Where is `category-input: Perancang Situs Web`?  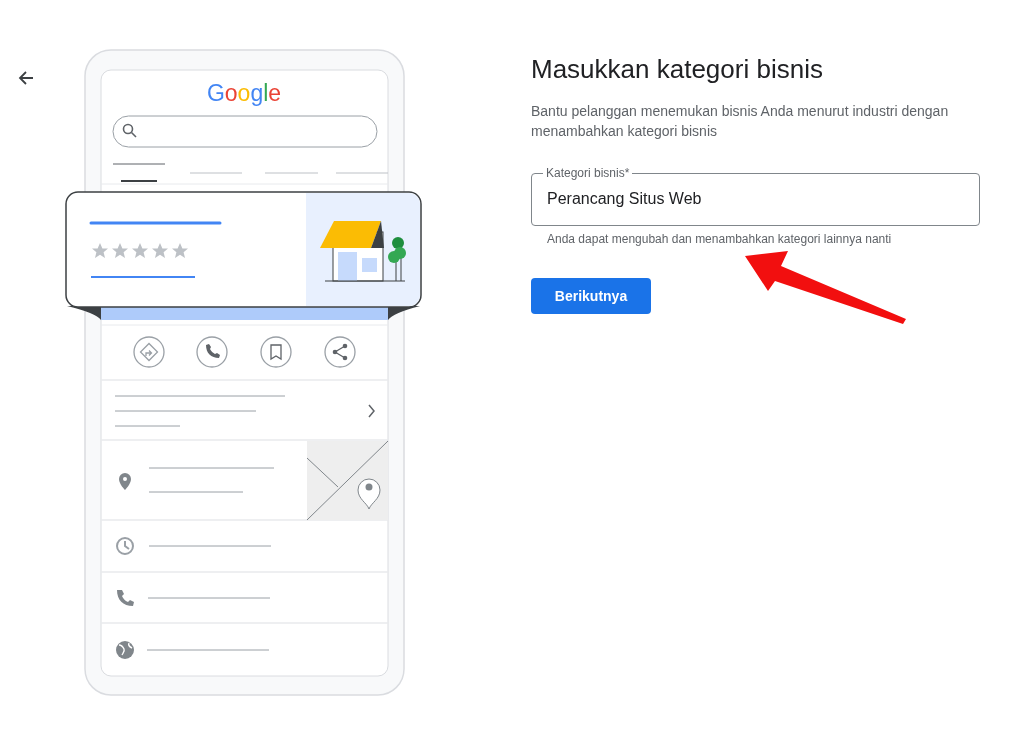
category-input: Perancang Situs Web is located at coordinates (755, 199).